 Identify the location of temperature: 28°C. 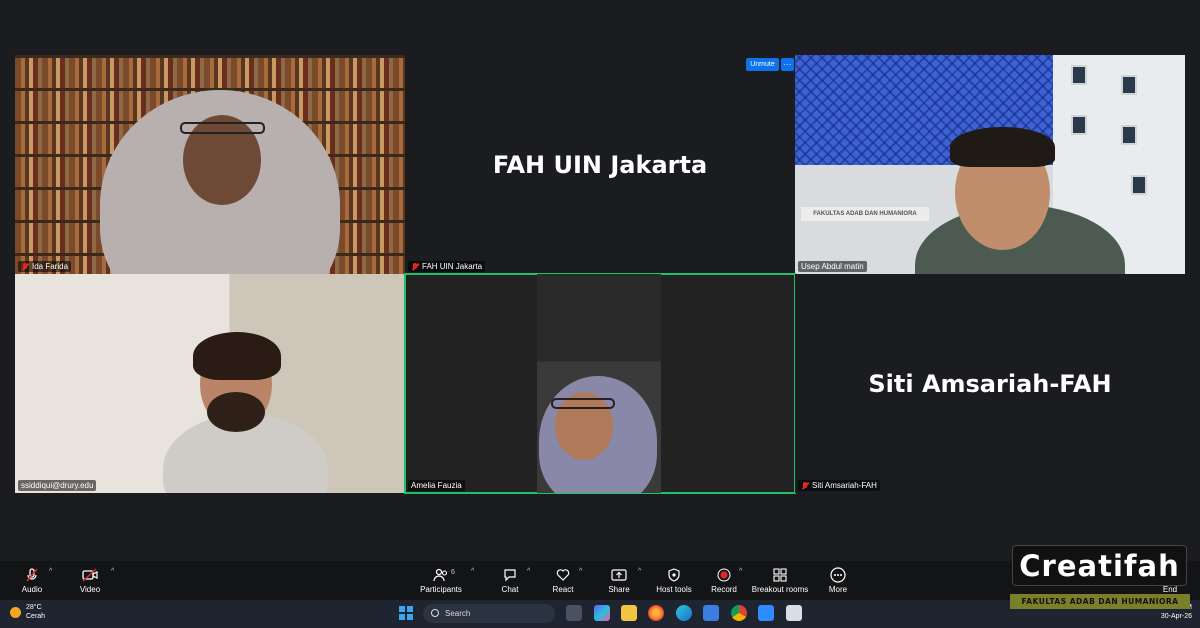
(34, 607).